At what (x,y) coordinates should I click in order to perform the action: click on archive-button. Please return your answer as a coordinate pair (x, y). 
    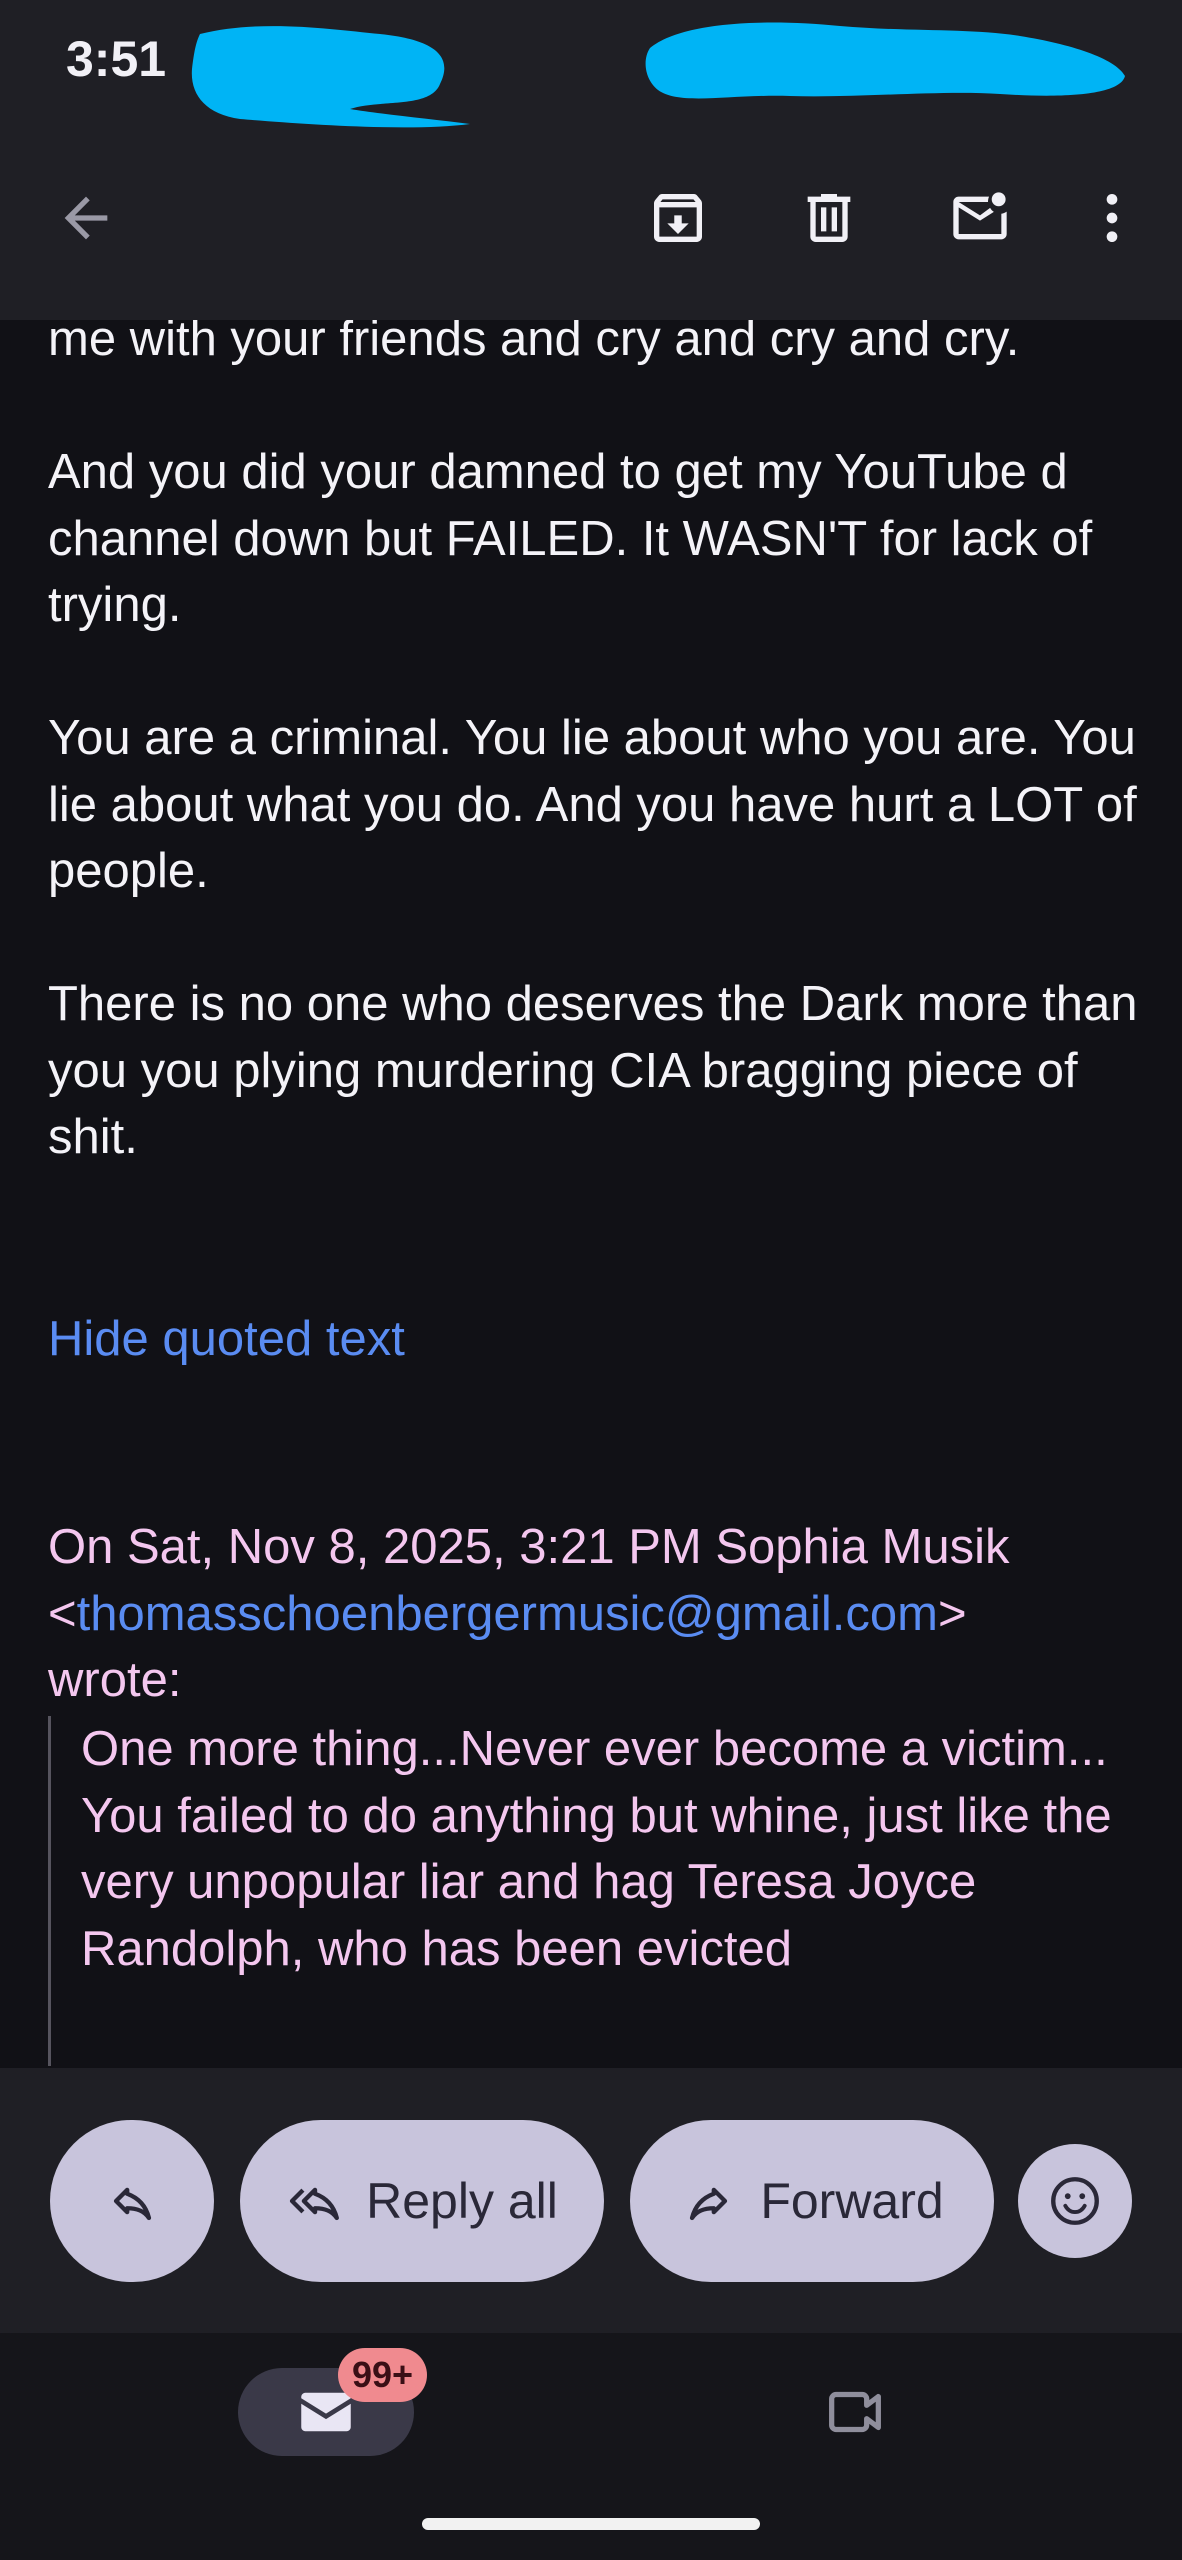
    Looking at the image, I should click on (678, 218).